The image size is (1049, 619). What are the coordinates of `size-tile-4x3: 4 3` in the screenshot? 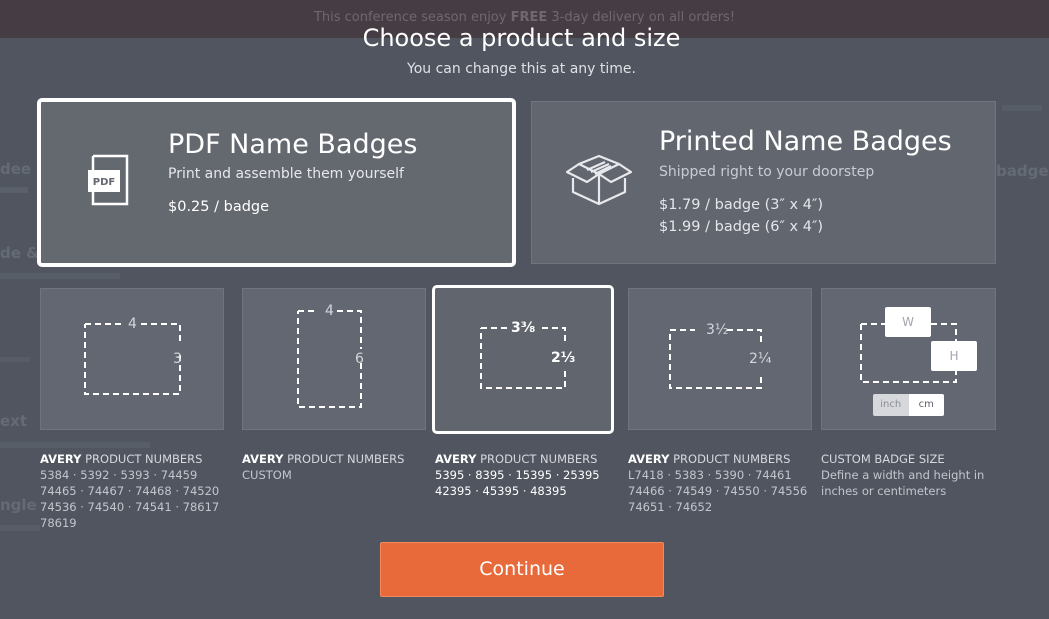 It's located at (132, 359).